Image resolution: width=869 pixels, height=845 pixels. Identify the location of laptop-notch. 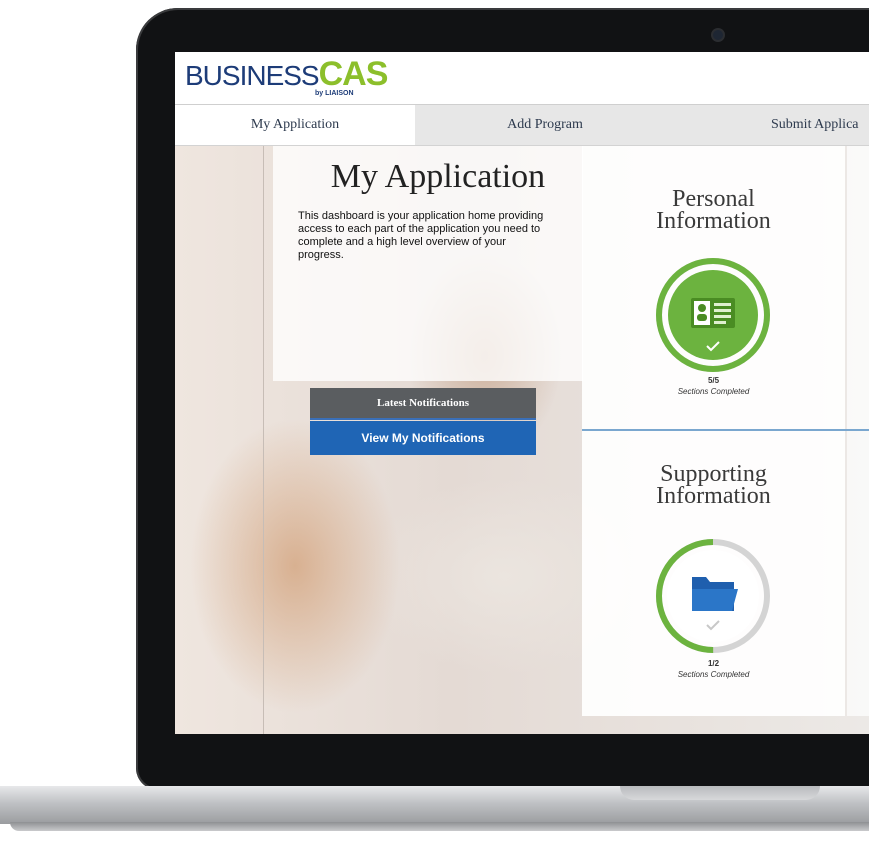
(720, 793).